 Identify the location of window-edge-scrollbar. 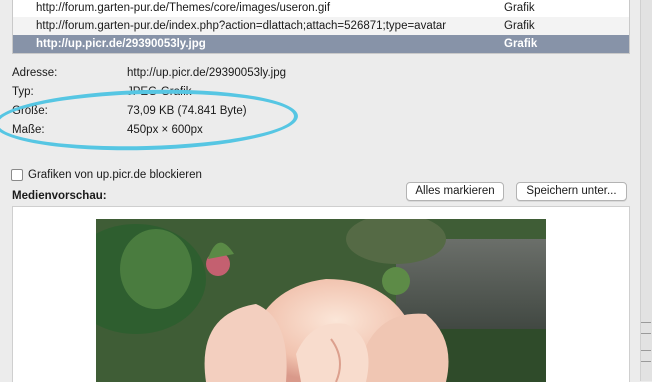
(646, 190).